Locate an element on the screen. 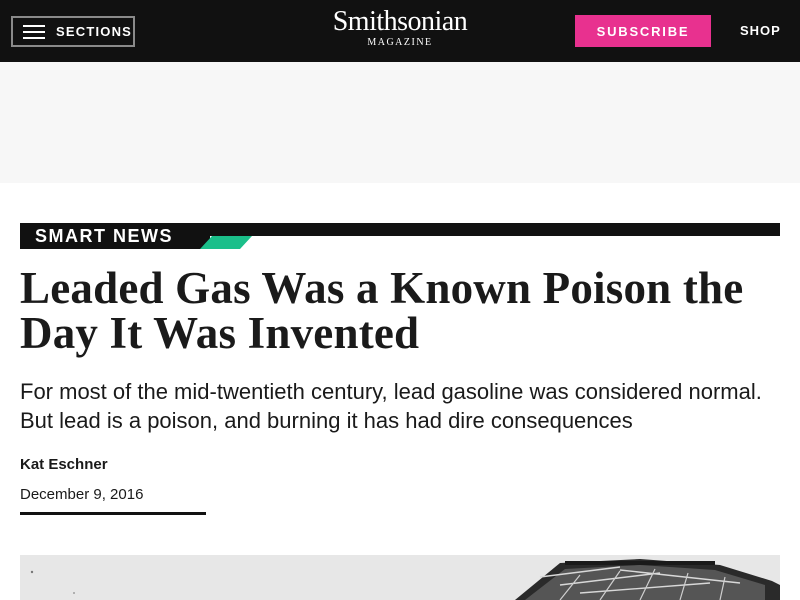 The height and width of the screenshot is (600, 800). author-link: Kat Eschner is located at coordinates (64, 464).